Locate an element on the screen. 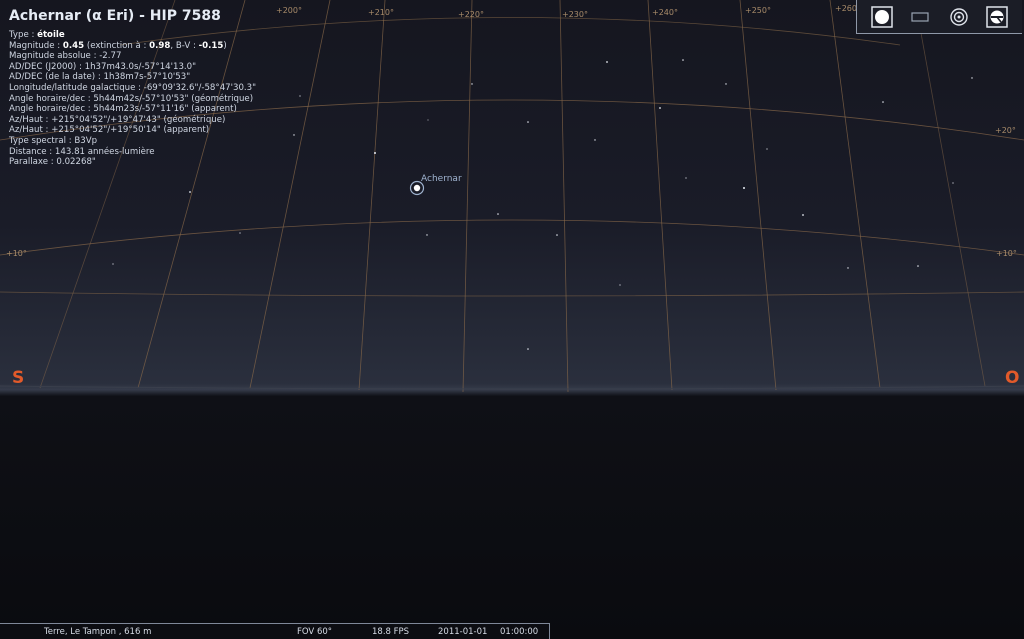 This screenshot has height=639, width=1024. target-icon is located at coordinates (958, 16).